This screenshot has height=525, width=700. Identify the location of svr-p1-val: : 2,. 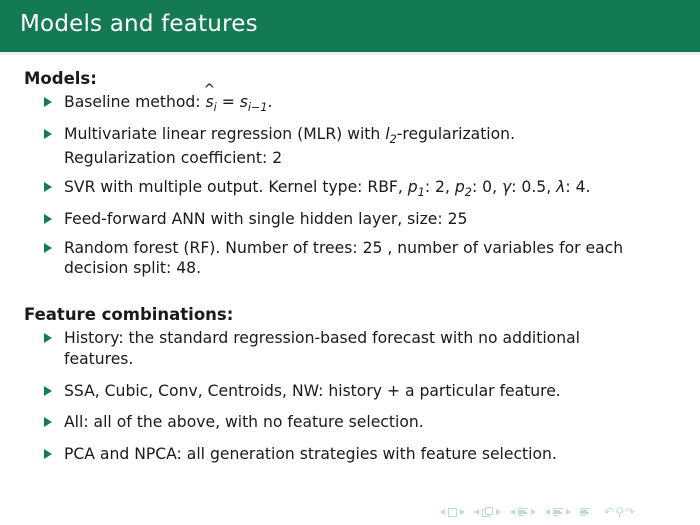
(439, 186).